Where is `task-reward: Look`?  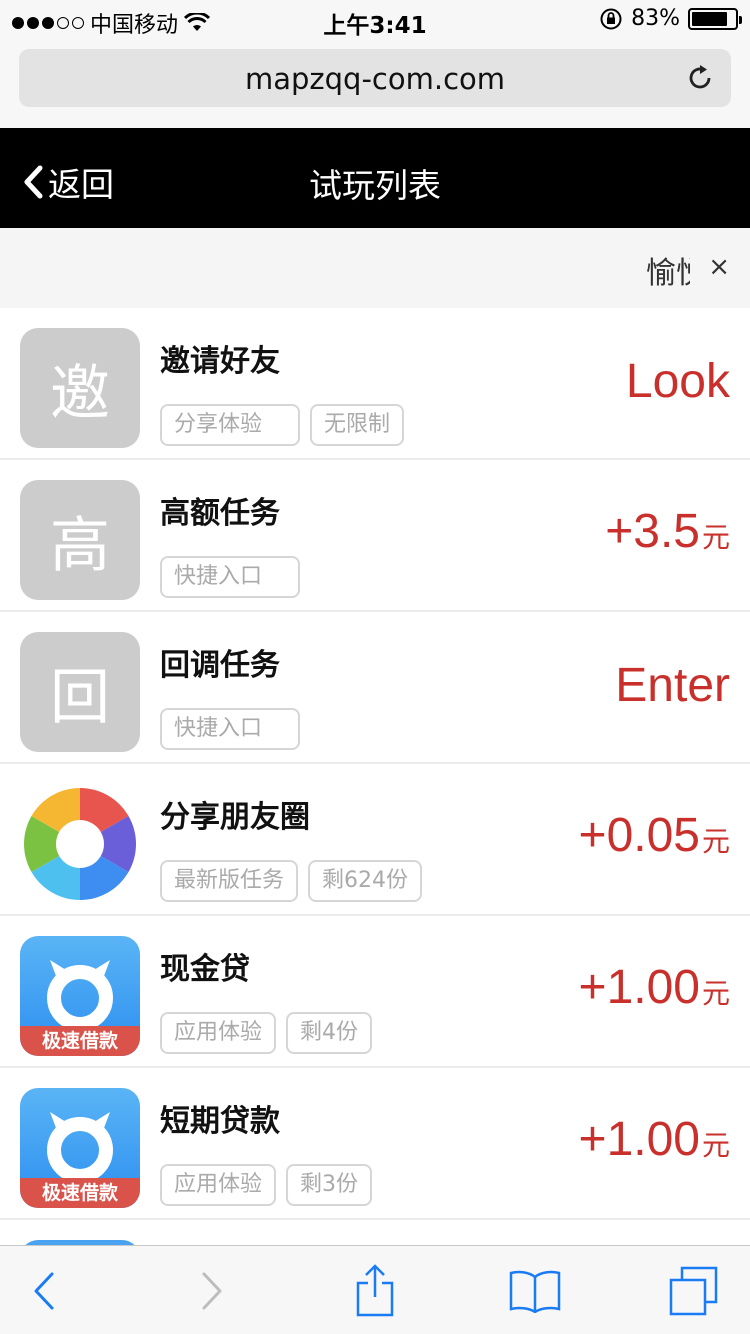
task-reward: Look is located at coordinates (678, 381).